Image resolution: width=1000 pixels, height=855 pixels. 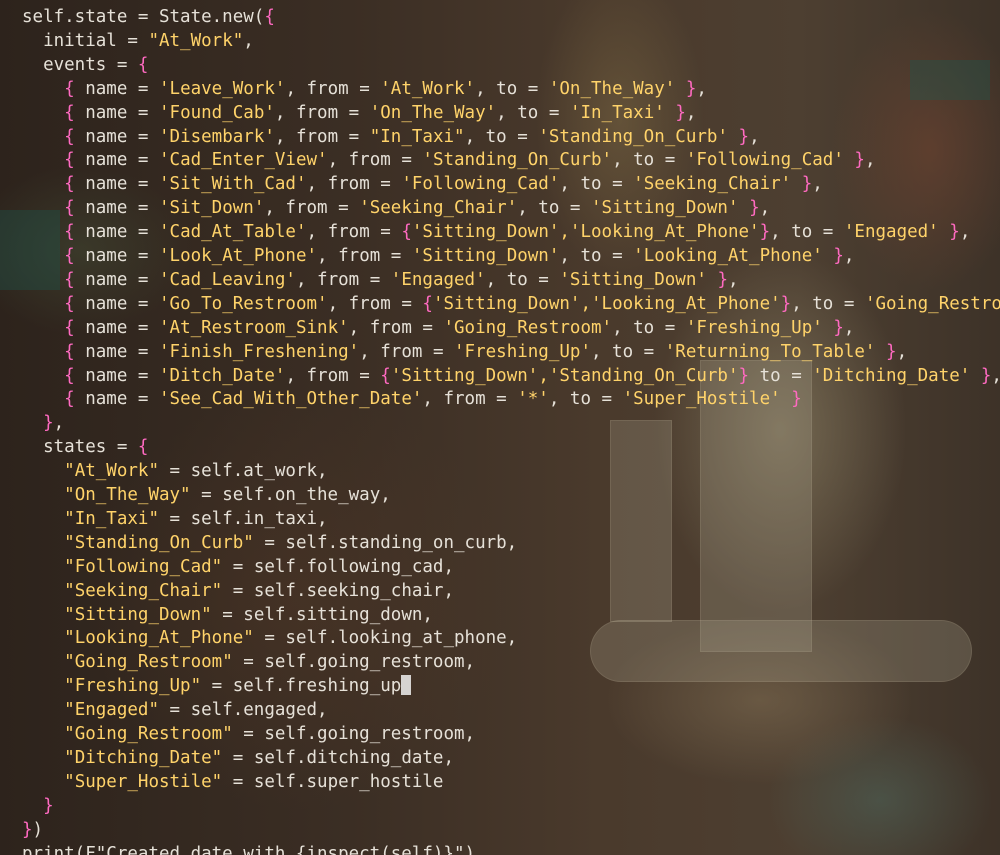 I want to click on code-line-state: "Super_Hostile" = self.super_hostile, so click(x=254, y=781).